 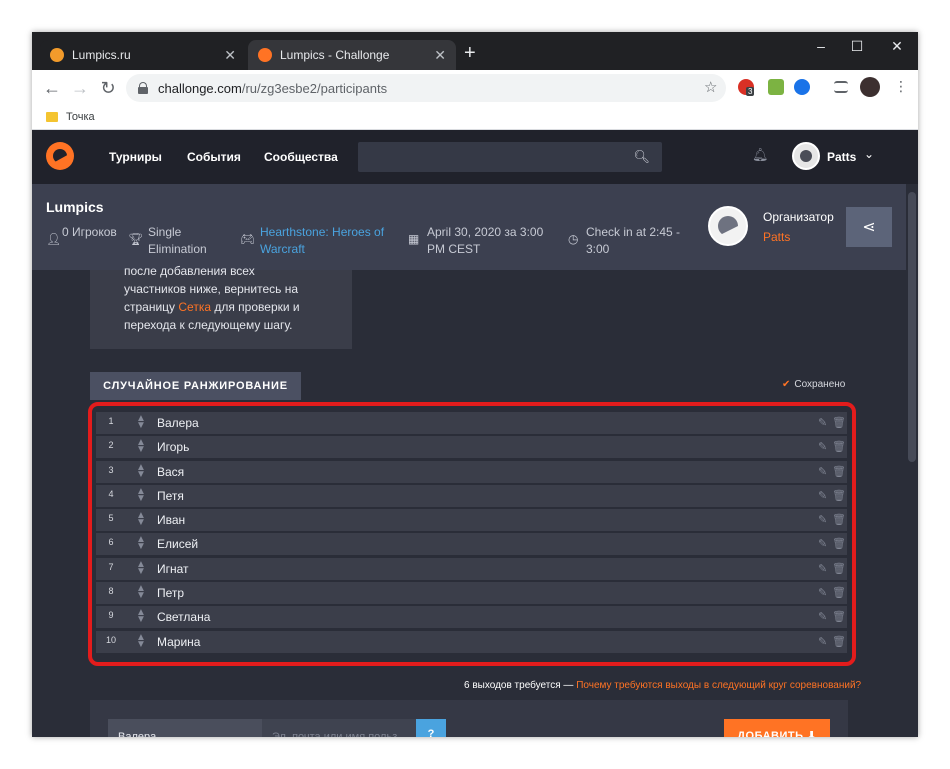 What do you see at coordinates (471, 617) in the screenshot?
I see `participant-row: 9 ▲ ▼ Светлана ✎ 🗑︎` at bounding box center [471, 617].